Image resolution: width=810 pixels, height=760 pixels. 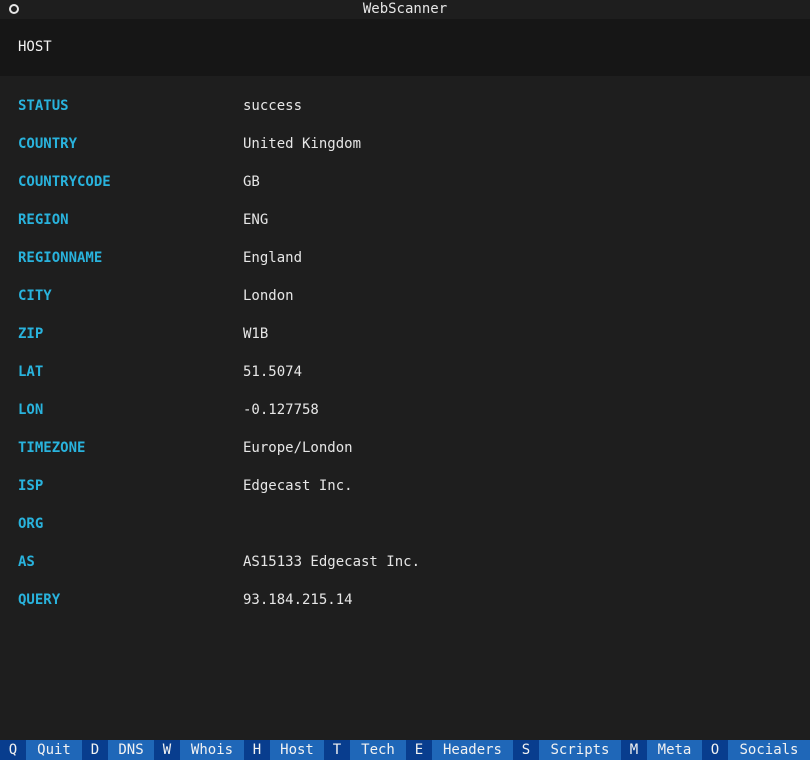 What do you see at coordinates (526, 750) in the screenshot?
I see `footer-key-scripts: S` at bounding box center [526, 750].